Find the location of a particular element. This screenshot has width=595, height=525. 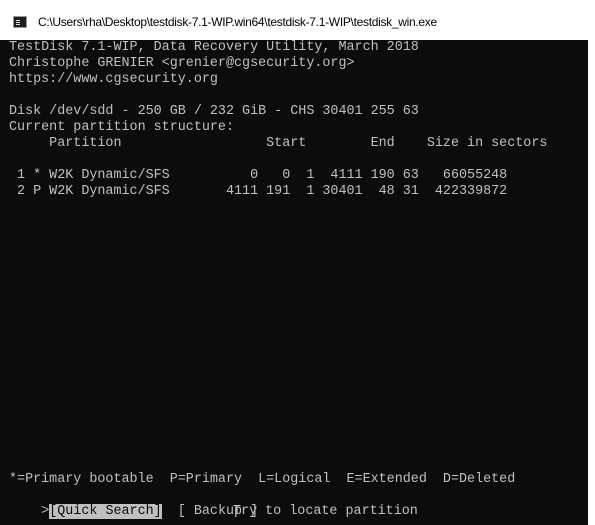

menu-hint: Try to locate partition is located at coordinates (325, 511).